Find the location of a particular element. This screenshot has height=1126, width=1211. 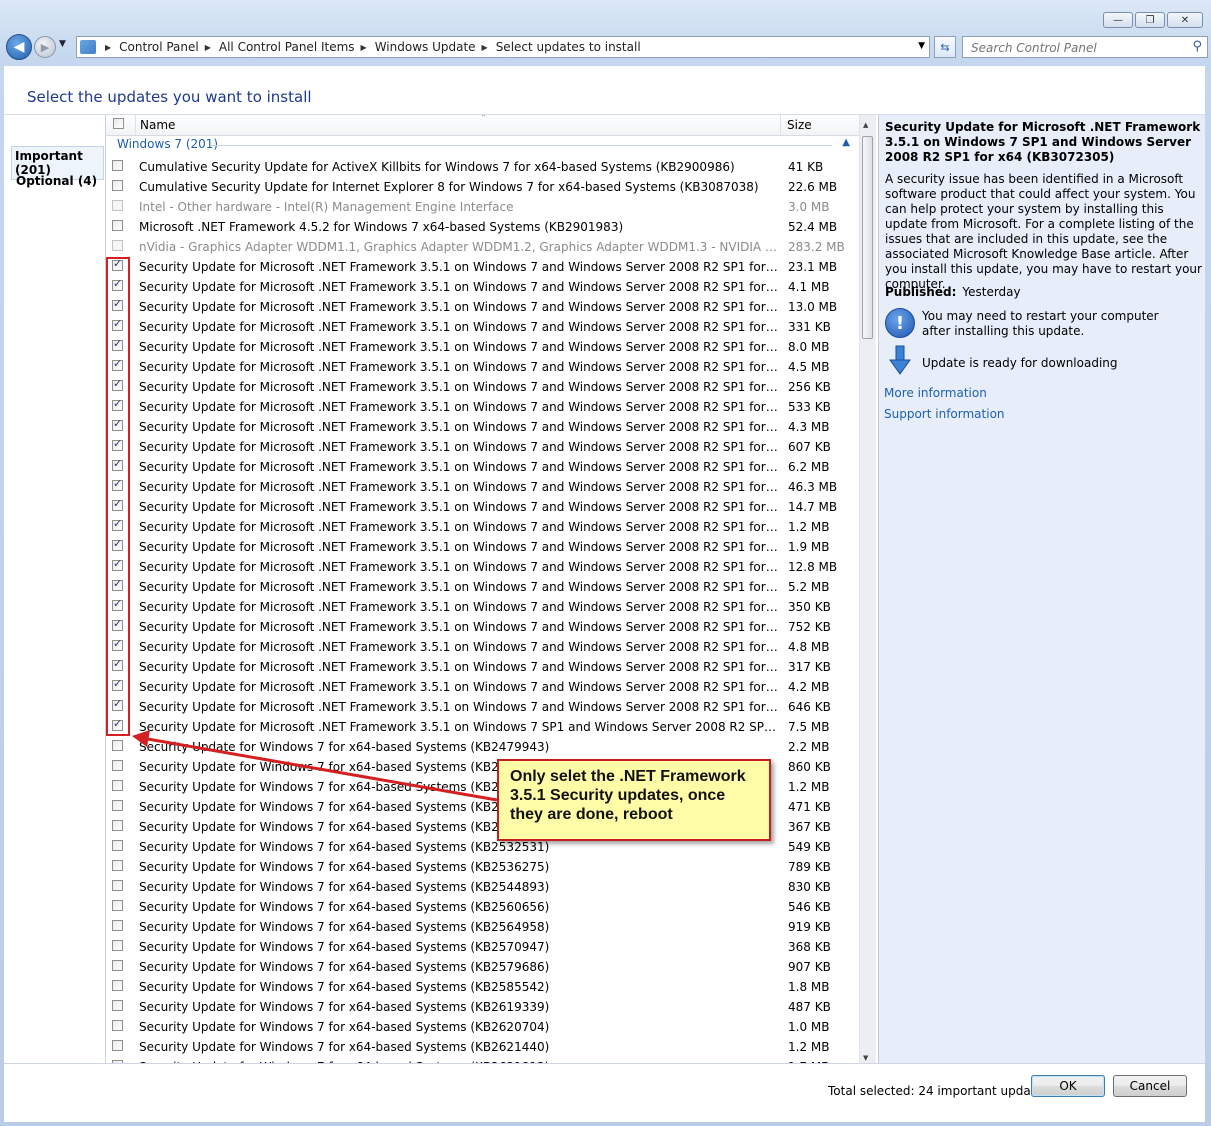

restore-icon: ❐ is located at coordinates (1150, 20).